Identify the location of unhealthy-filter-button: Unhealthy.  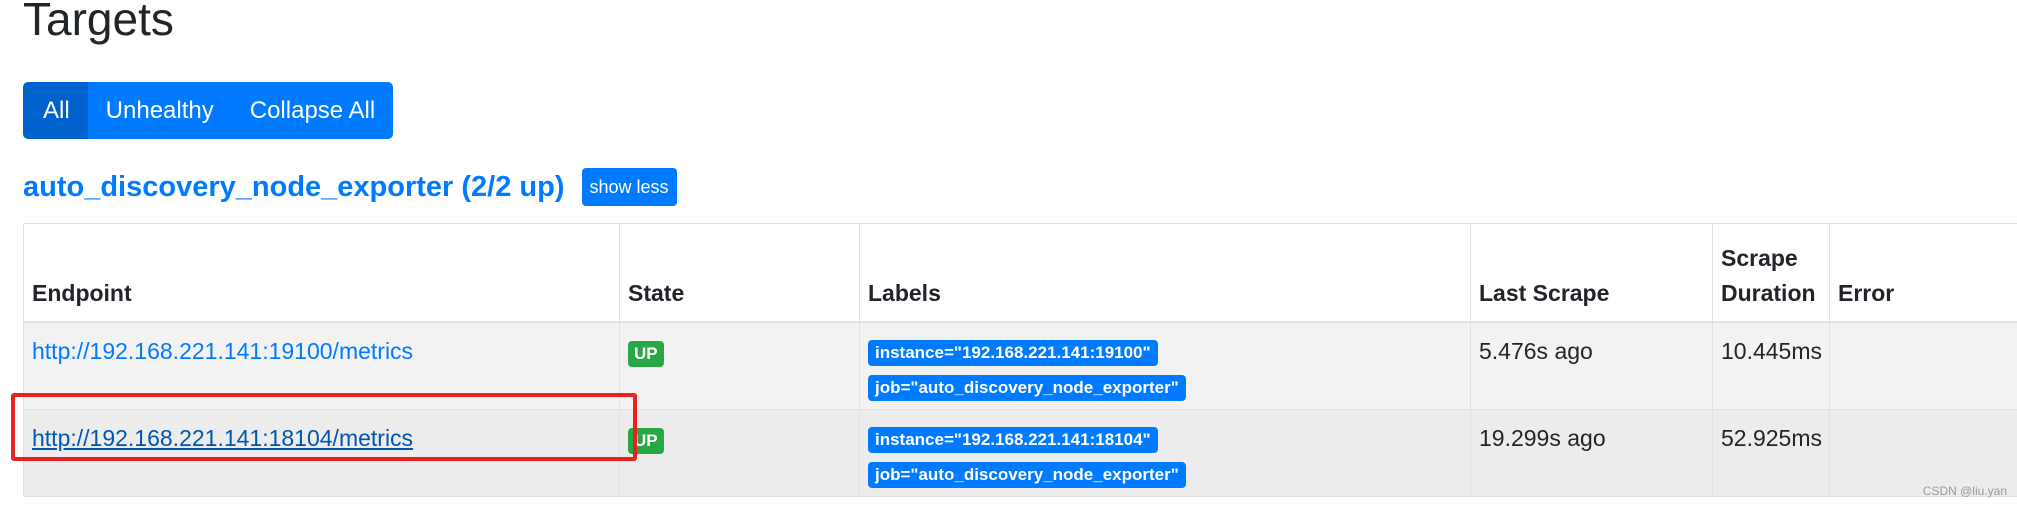
(159, 110).